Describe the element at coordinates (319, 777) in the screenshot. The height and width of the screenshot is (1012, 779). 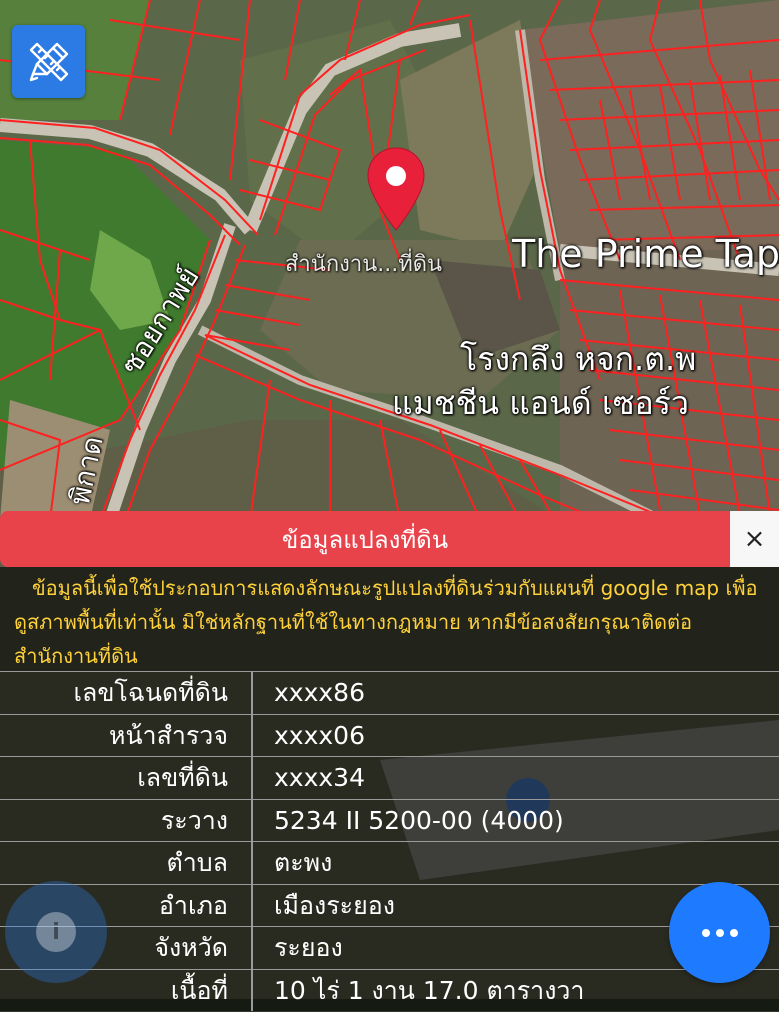
I see `row-value: xxxx34` at that location.